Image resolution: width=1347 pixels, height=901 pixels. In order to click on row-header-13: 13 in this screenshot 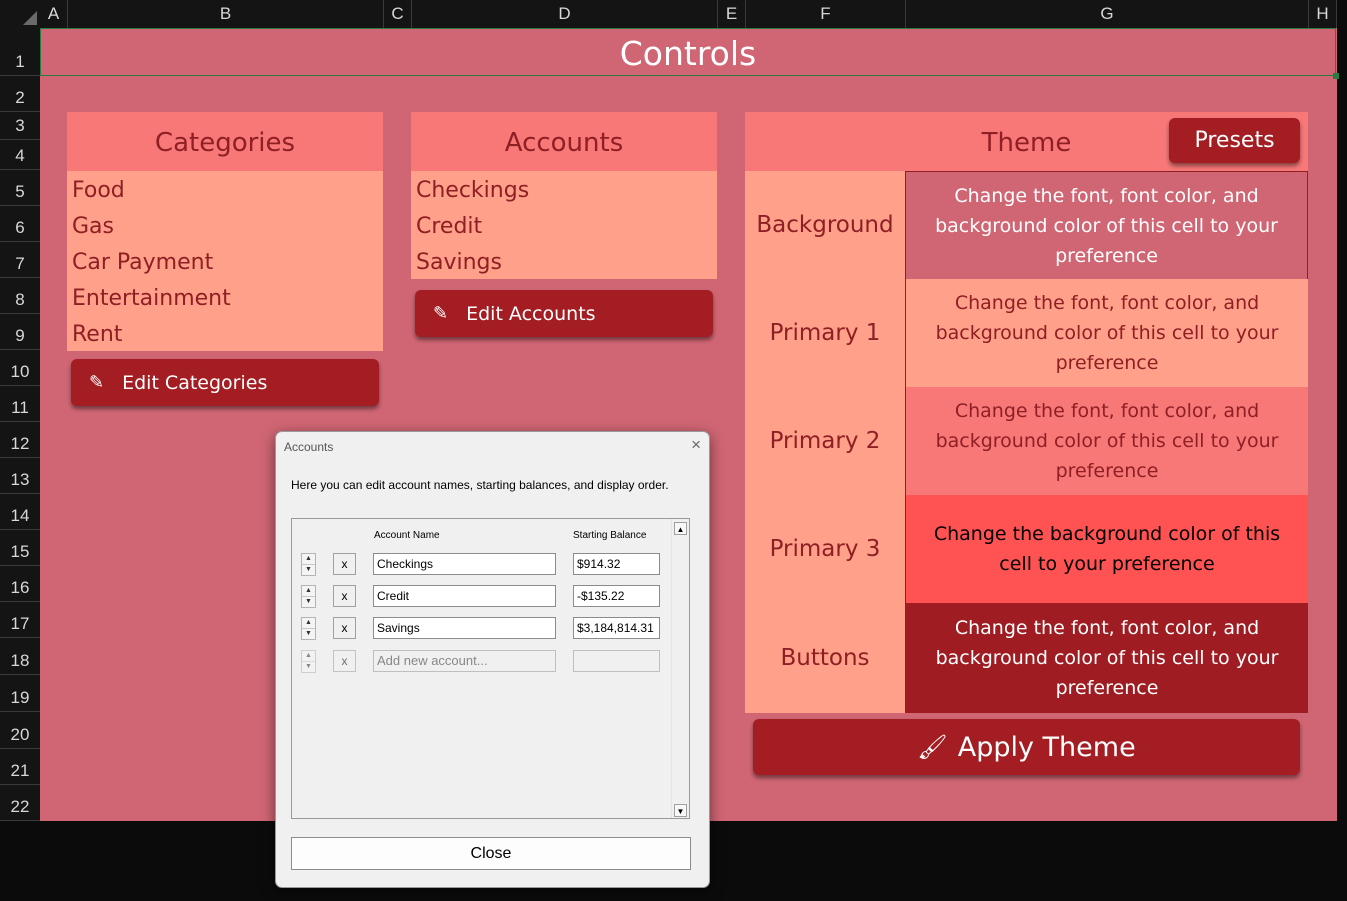, I will do `click(20, 476)`.